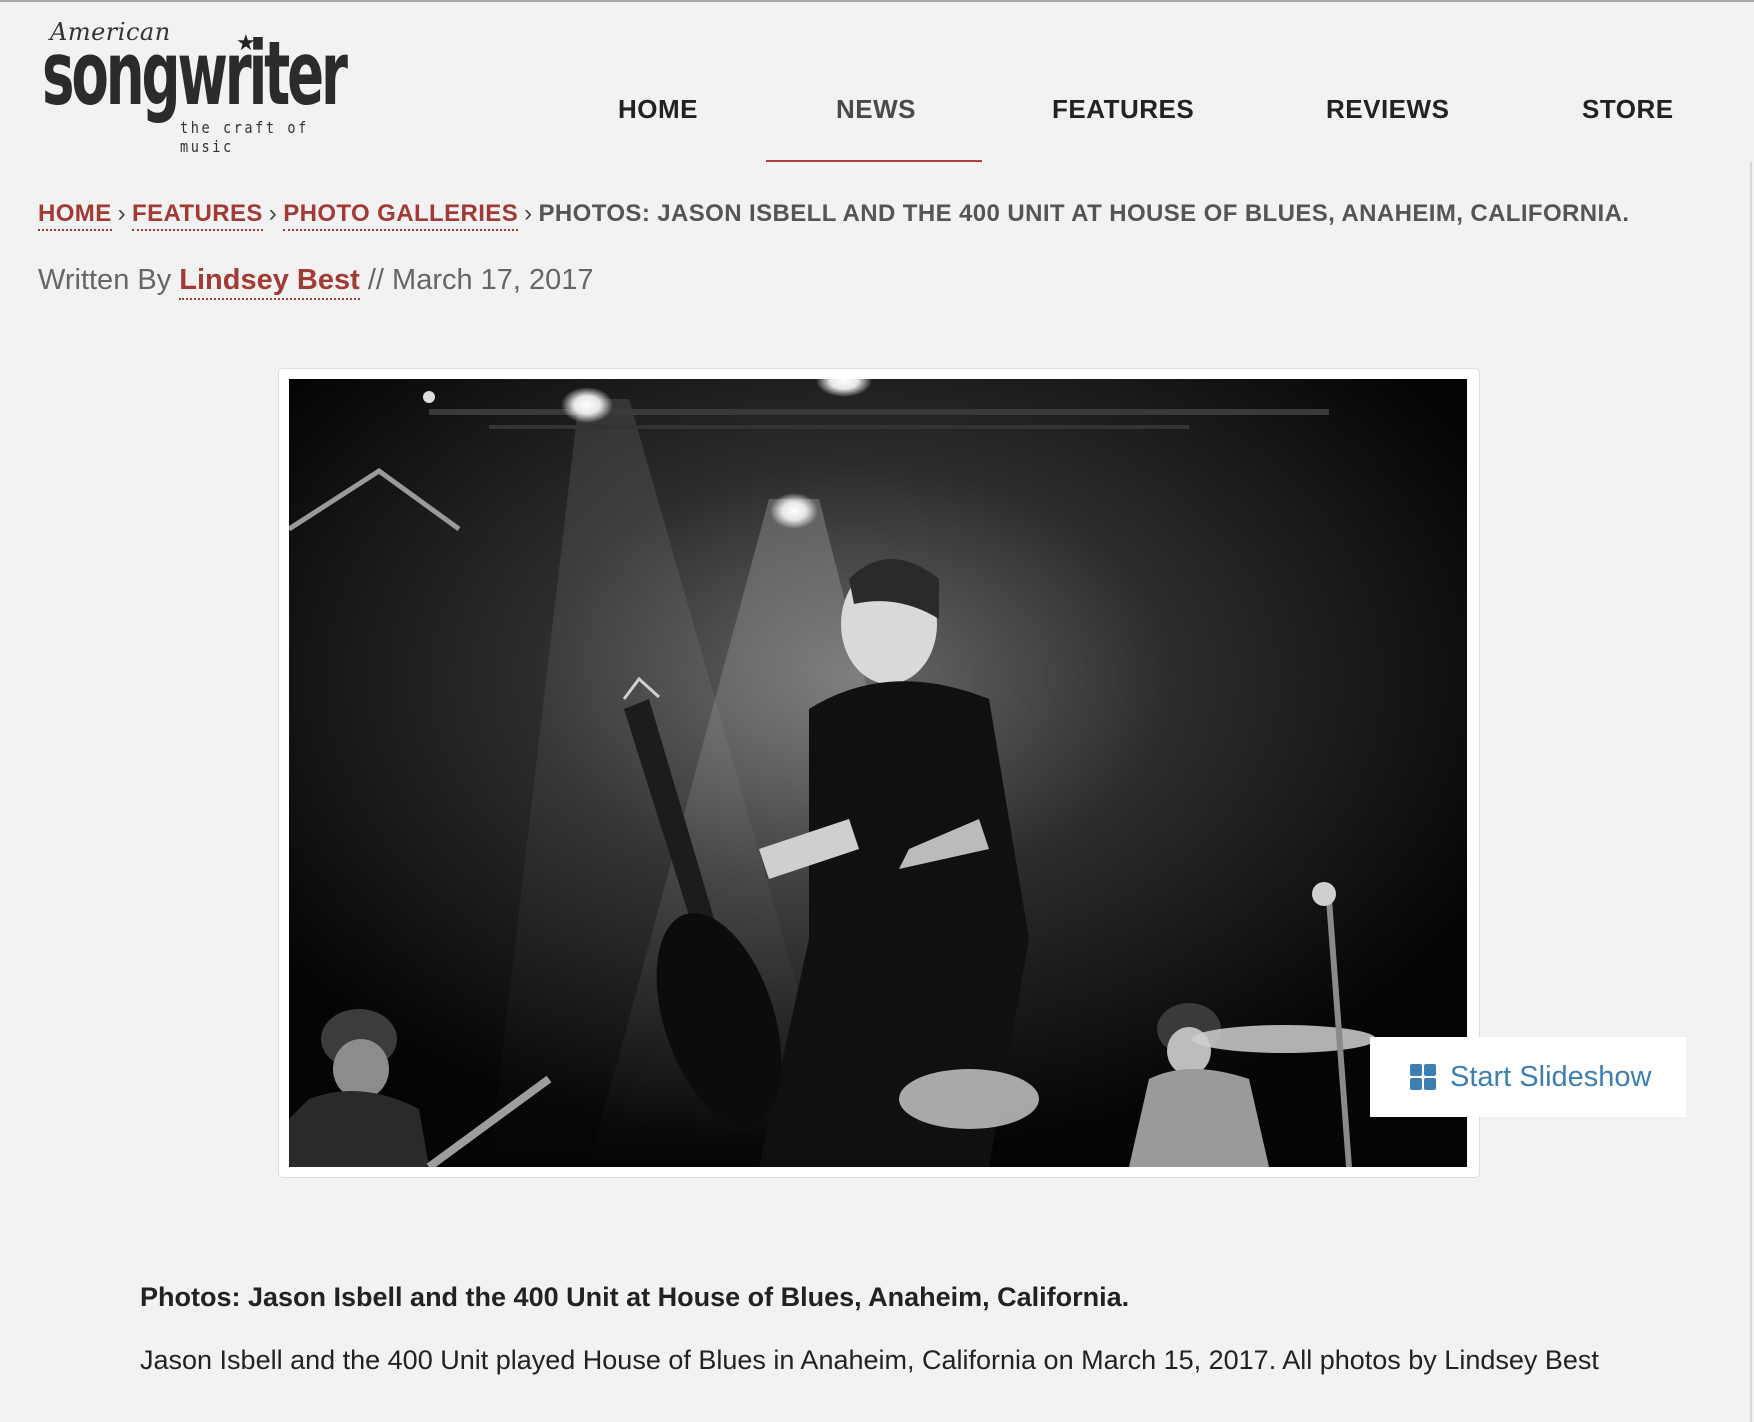 This screenshot has height=1422, width=1754. What do you see at coordinates (269, 282) in the screenshot?
I see `author-link: Lindsey Best` at bounding box center [269, 282].